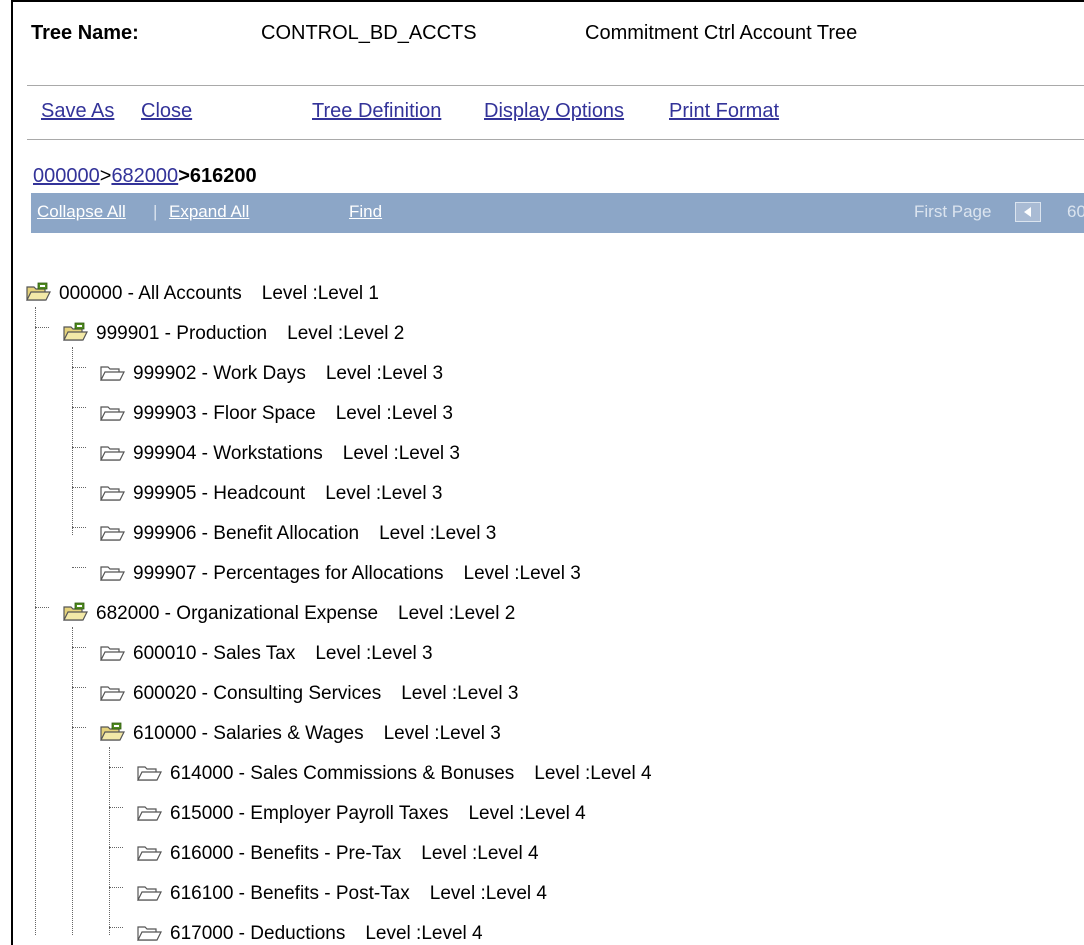 This screenshot has width=1084, height=945. I want to click on tree-node-label: 616000 - Benefits - Pre-Tax, so click(285, 854).